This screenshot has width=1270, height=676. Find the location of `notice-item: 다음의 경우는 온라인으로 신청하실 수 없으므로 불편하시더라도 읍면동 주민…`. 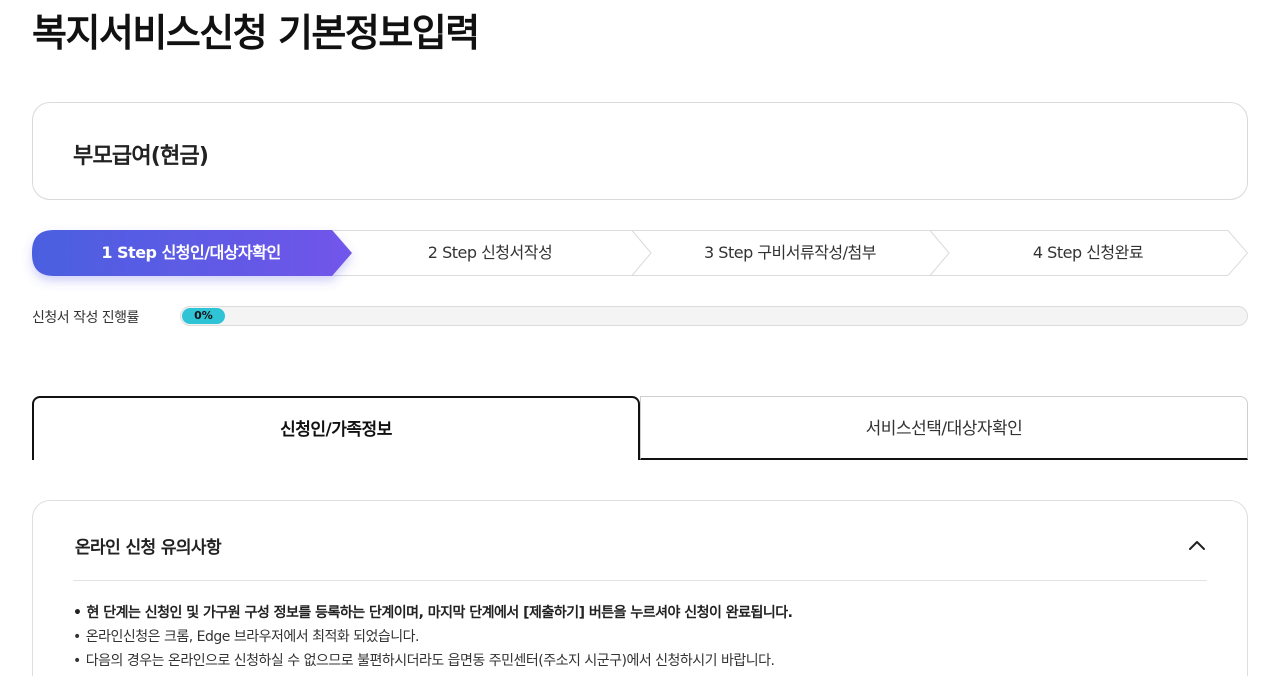

notice-item: 다음의 경우는 온라인으로 신청하실 수 없으므로 불편하시더라도 읍면동 주민… is located at coordinates (433, 661).